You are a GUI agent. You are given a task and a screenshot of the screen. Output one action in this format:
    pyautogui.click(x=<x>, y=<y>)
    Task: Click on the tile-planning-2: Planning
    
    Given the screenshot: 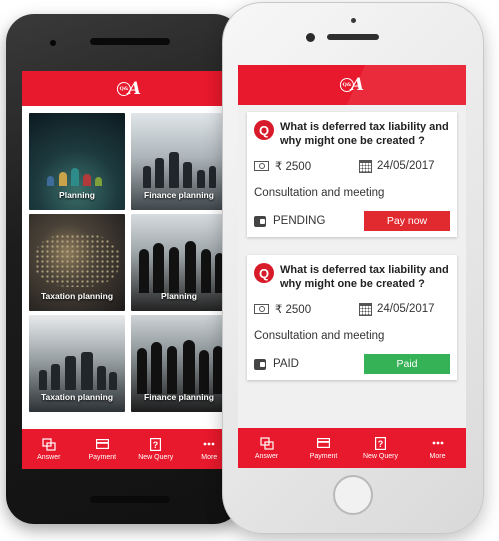 What is the action you would take?
    pyautogui.click(x=179, y=262)
    